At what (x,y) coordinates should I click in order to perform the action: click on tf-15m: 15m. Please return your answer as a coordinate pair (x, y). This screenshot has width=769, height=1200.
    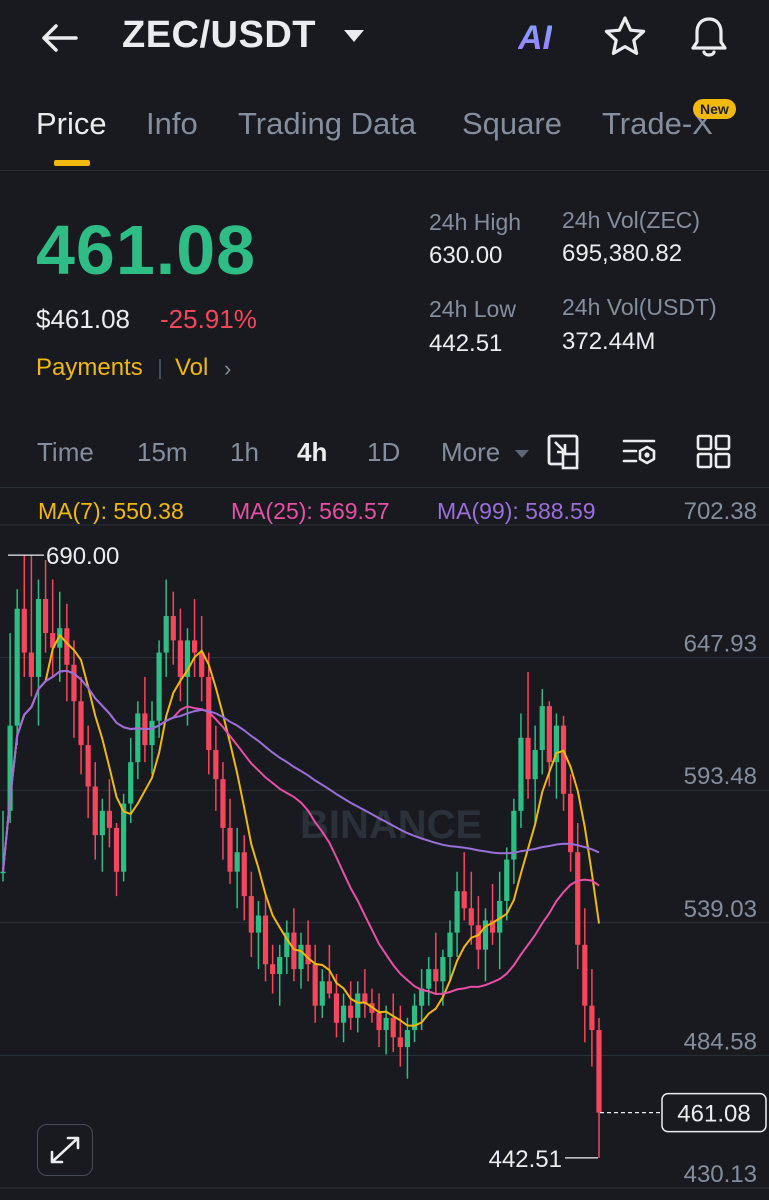
    Looking at the image, I should click on (162, 452).